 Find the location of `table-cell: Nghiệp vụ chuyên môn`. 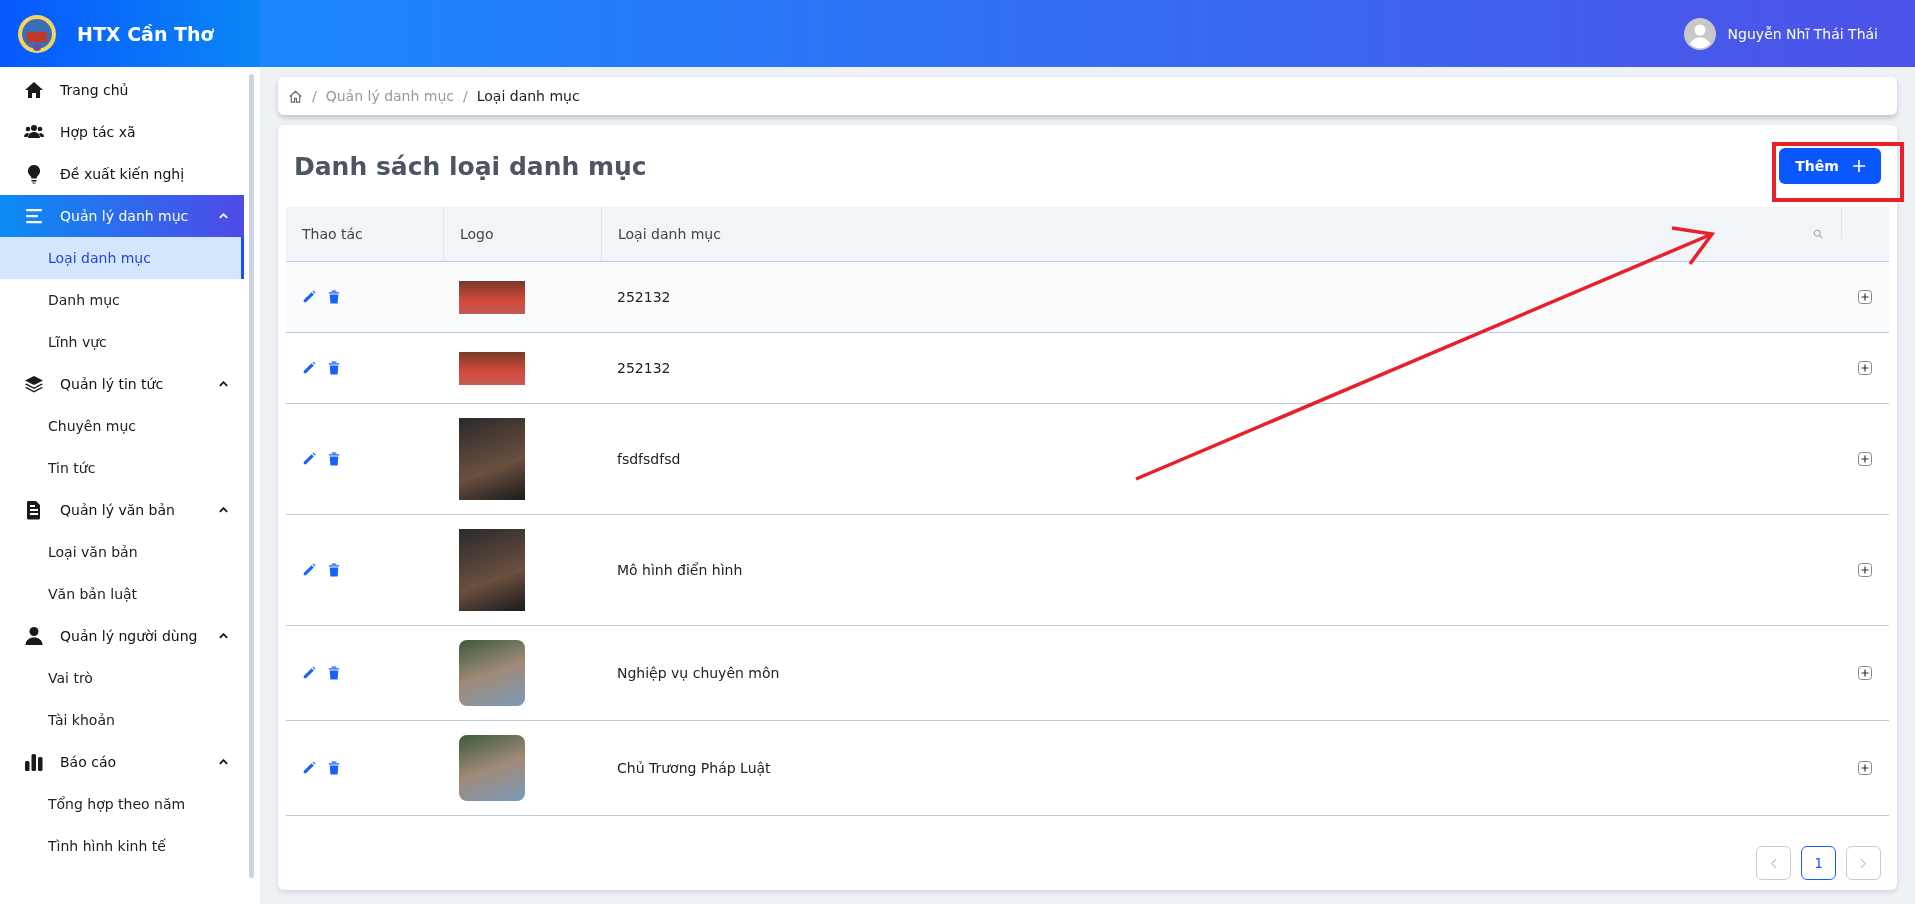

table-cell: Nghiệp vụ chuyên môn is located at coordinates (698, 673).